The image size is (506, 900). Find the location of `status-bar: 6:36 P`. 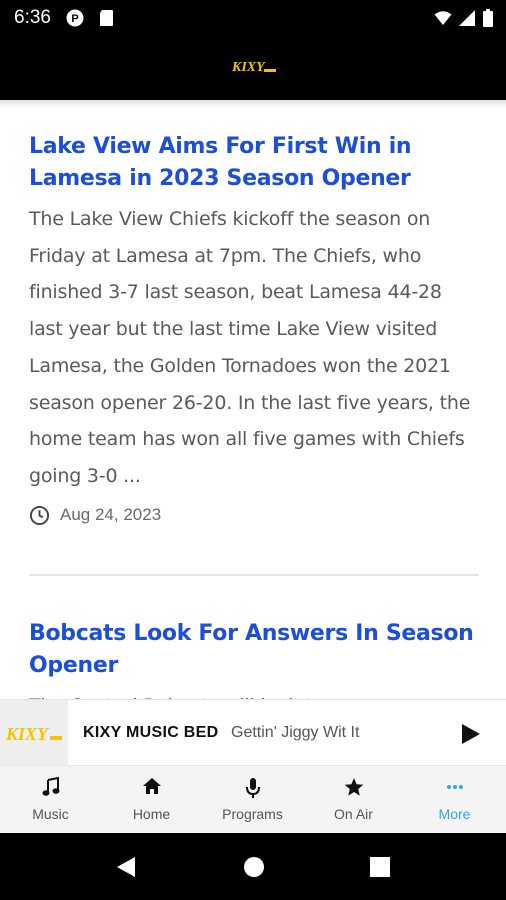

status-bar: 6:36 P is located at coordinates (253, 18).